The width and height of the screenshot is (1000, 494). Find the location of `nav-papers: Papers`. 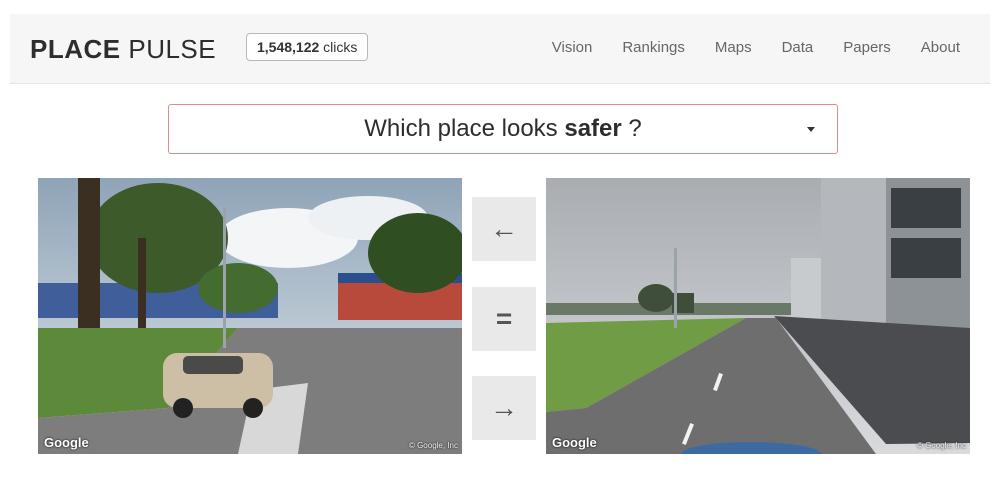

nav-papers: Papers is located at coordinates (867, 47).